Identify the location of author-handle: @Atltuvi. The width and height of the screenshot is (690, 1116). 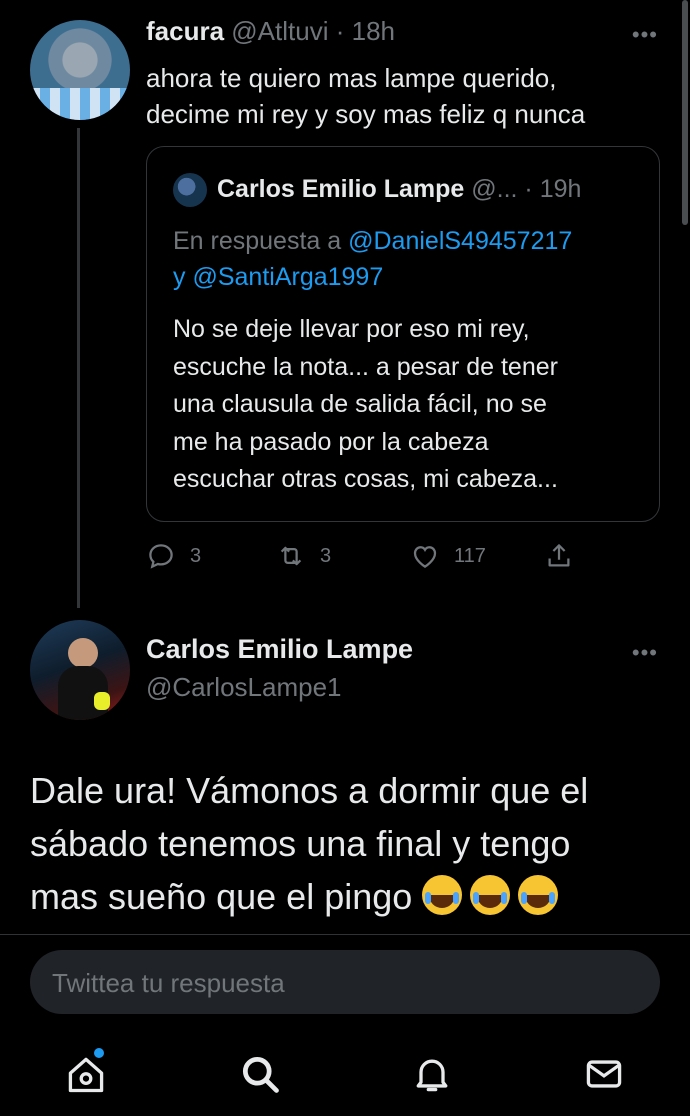
(279, 31).